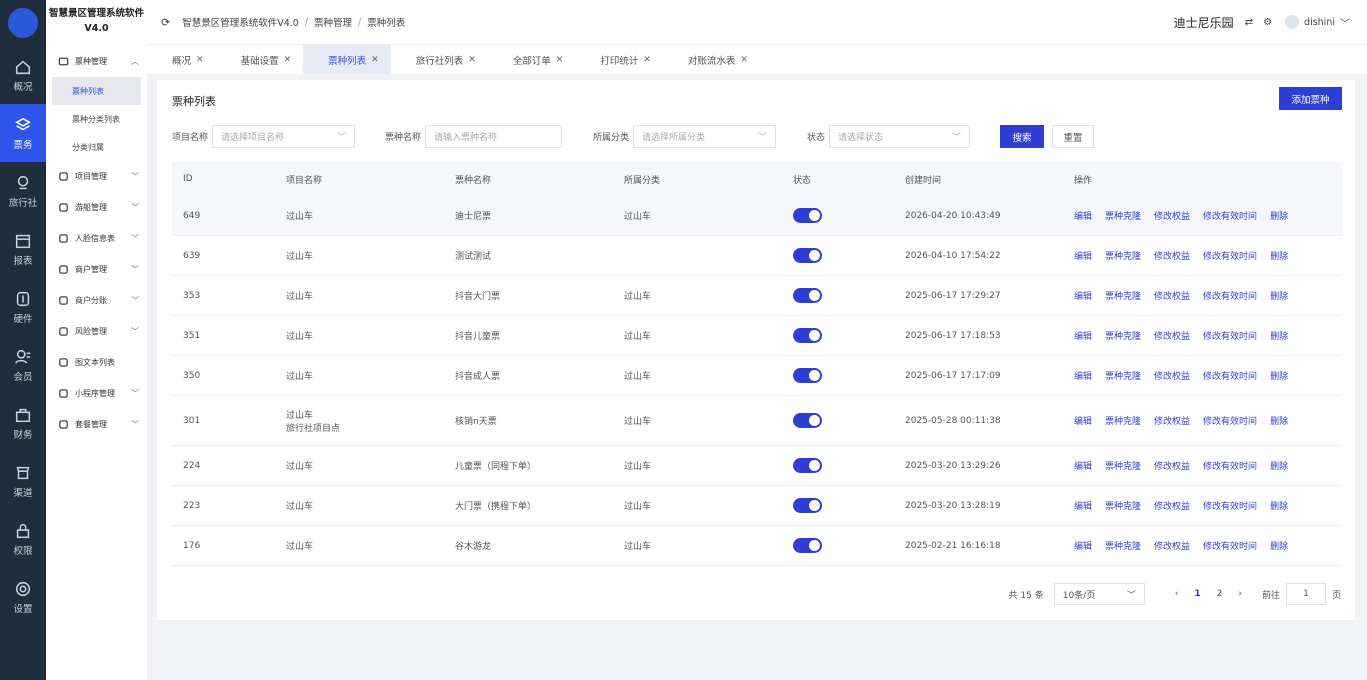  I want to click on tab-0: 概况 ✕, so click(181, 59).